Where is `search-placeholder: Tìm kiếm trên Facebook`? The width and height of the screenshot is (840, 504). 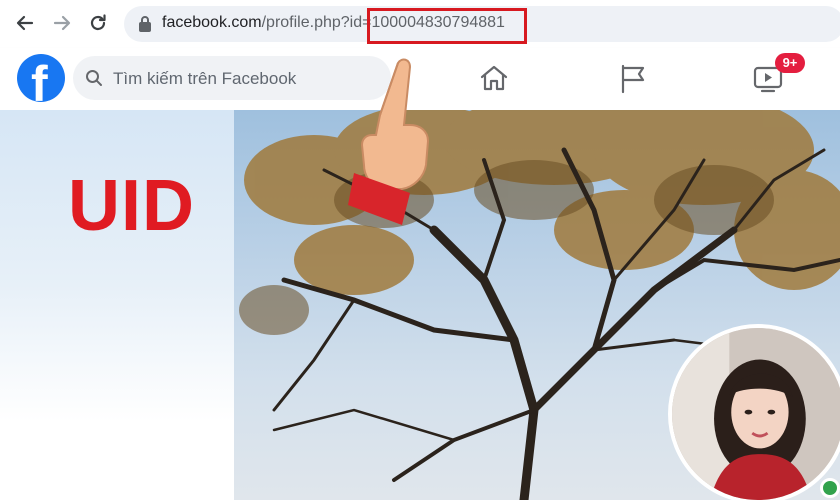 search-placeholder: Tìm kiếm trên Facebook is located at coordinates (205, 78).